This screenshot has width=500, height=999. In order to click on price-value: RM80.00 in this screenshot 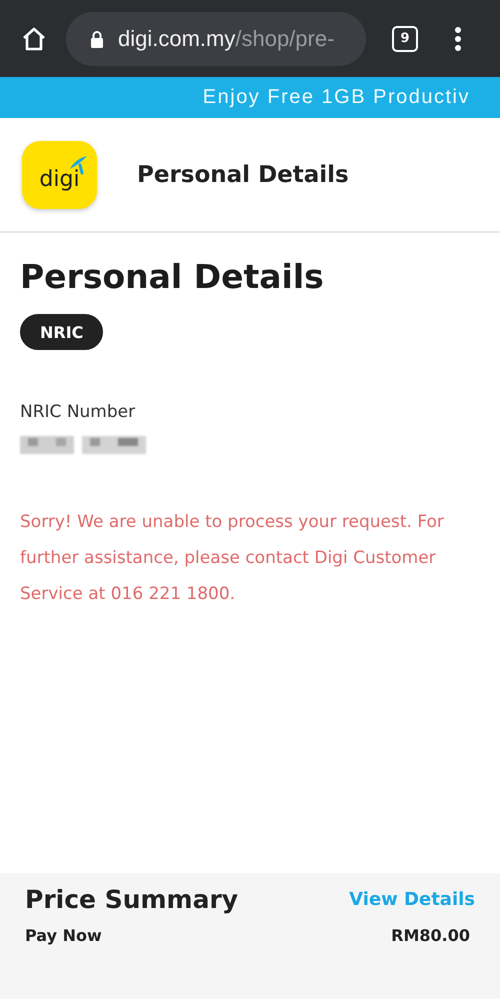, I will do `click(430, 935)`.